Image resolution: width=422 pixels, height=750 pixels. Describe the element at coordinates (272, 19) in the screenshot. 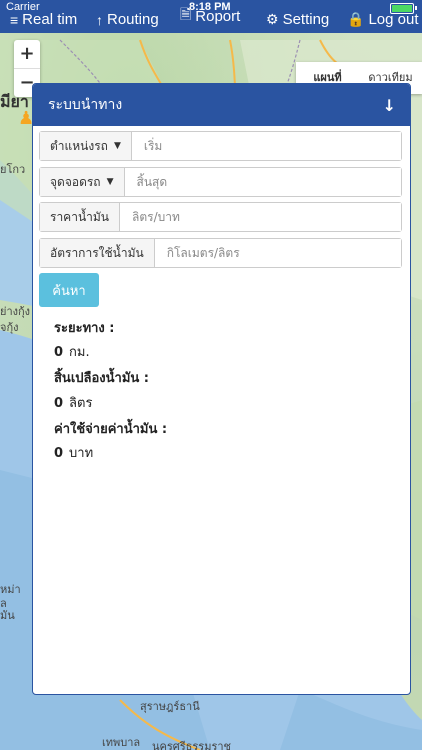

I see `gears-icon: ⚙` at that location.